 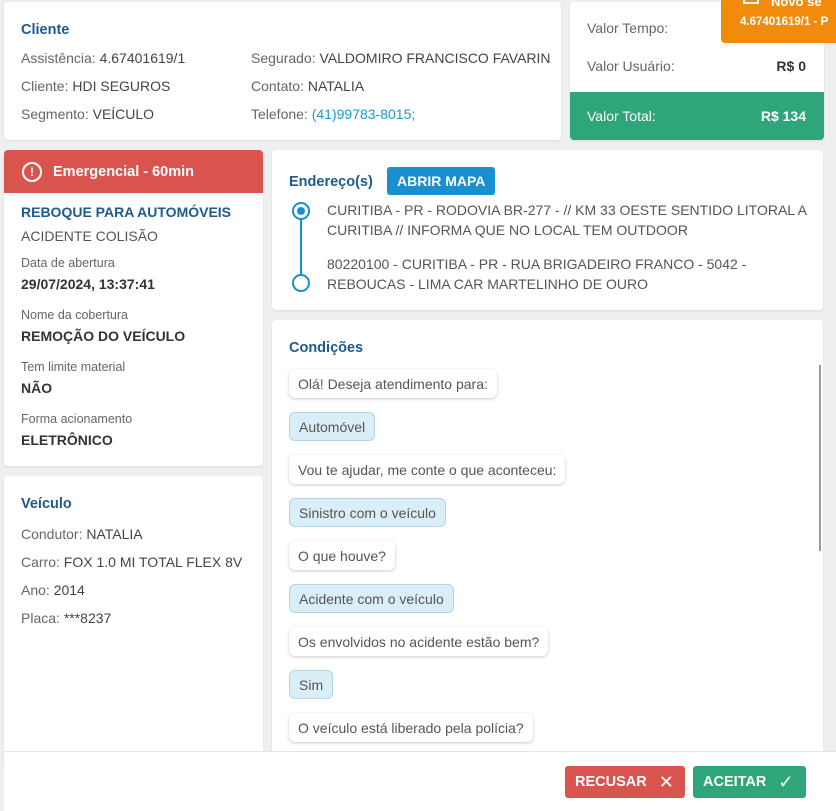 What do you see at coordinates (75, 315) in the screenshot?
I see `cobertura-label: Nome da cobertura` at bounding box center [75, 315].